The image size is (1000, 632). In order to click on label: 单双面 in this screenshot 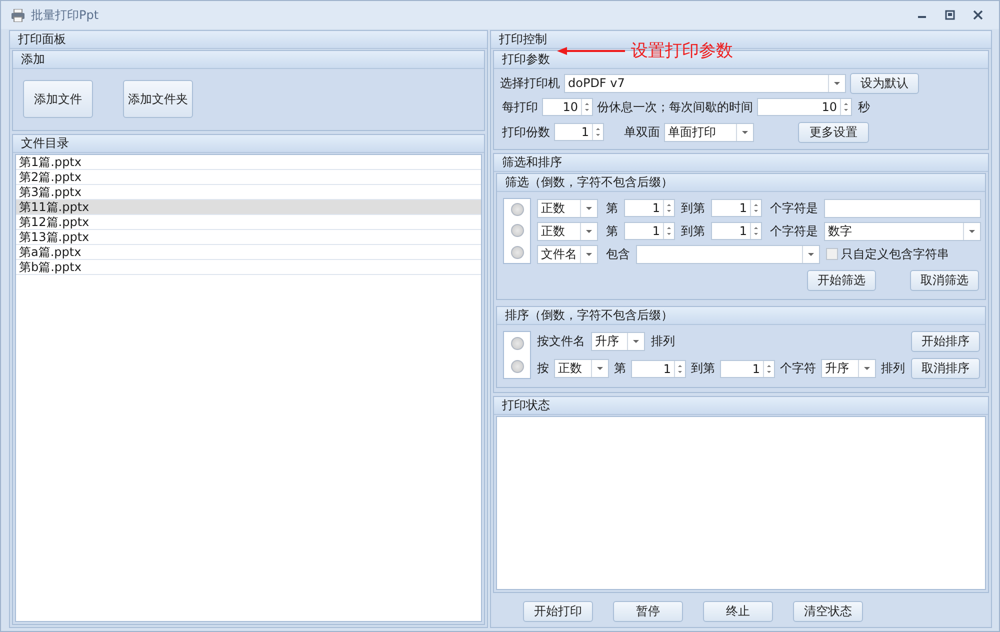, I will do `click(642, 132)`.